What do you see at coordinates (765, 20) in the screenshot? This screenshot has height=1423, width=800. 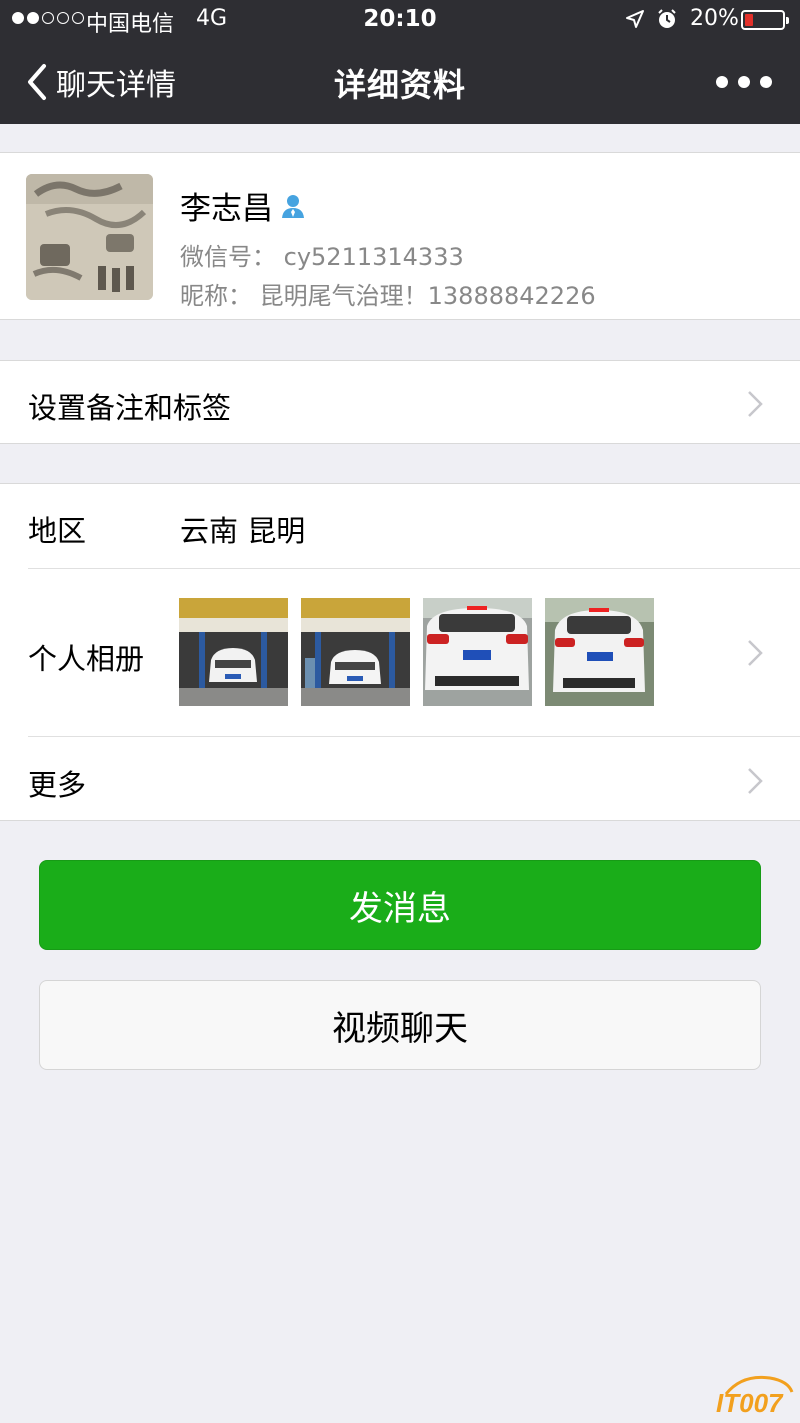 I see `battery-icon` at bounding box center [765, 20].